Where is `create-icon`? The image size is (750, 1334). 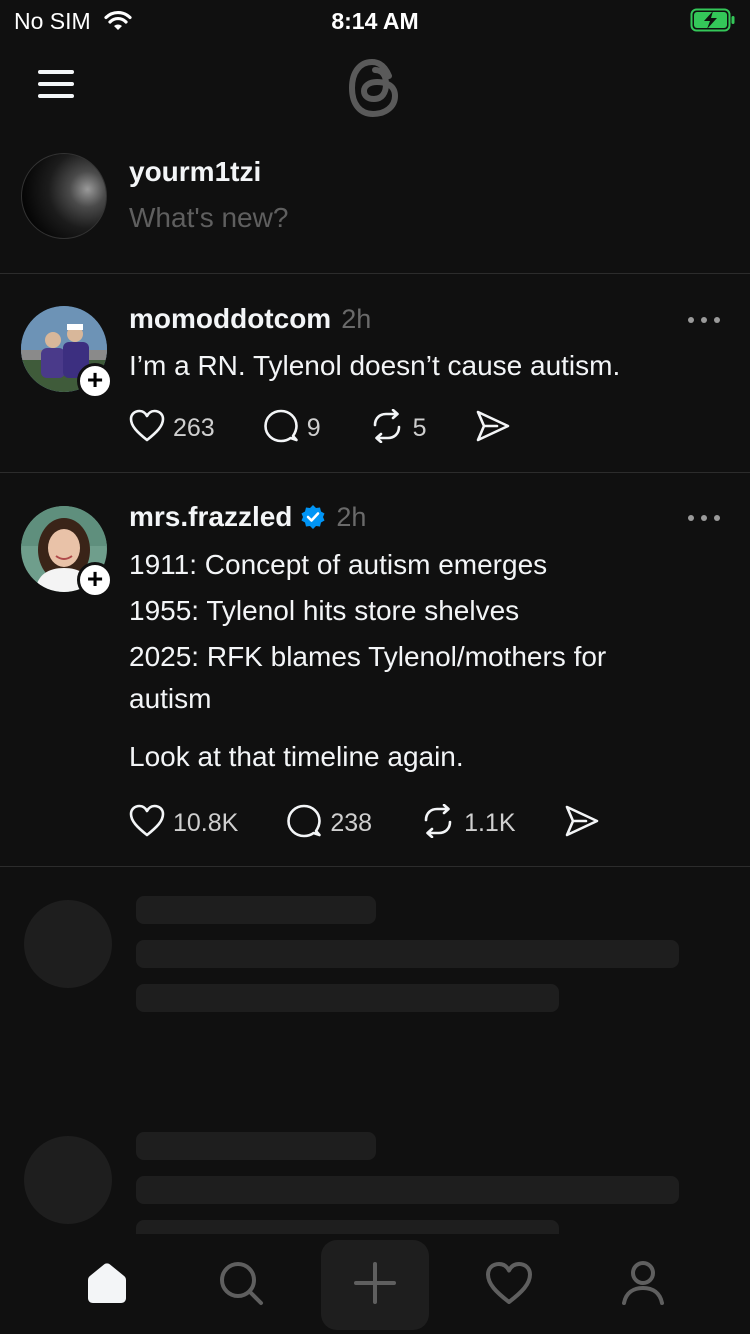 create-icon is located at coordinates (375, 1285).